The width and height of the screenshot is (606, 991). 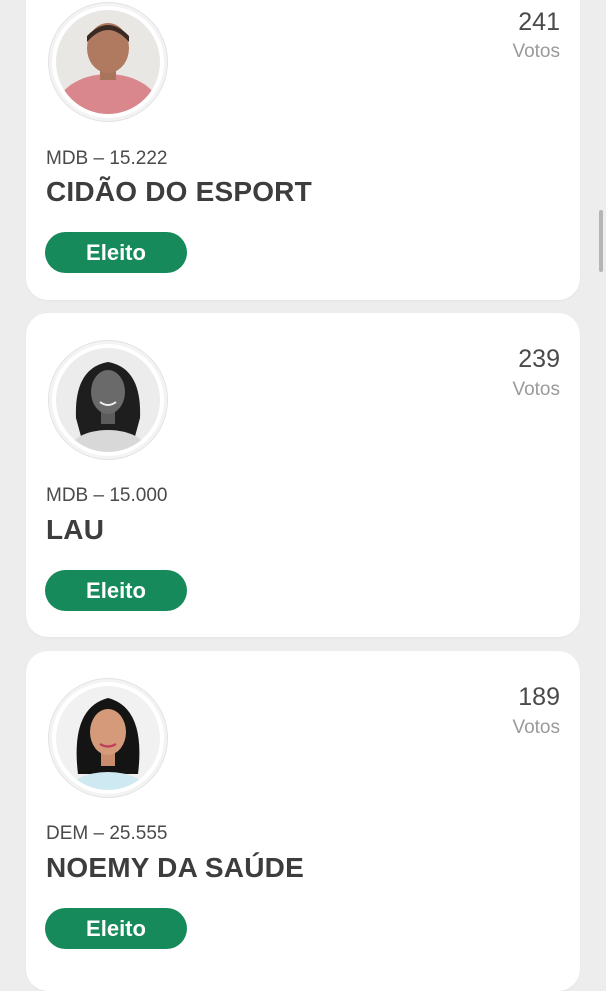 I want to click on votes-count: 241, so click(x=539, y=22).